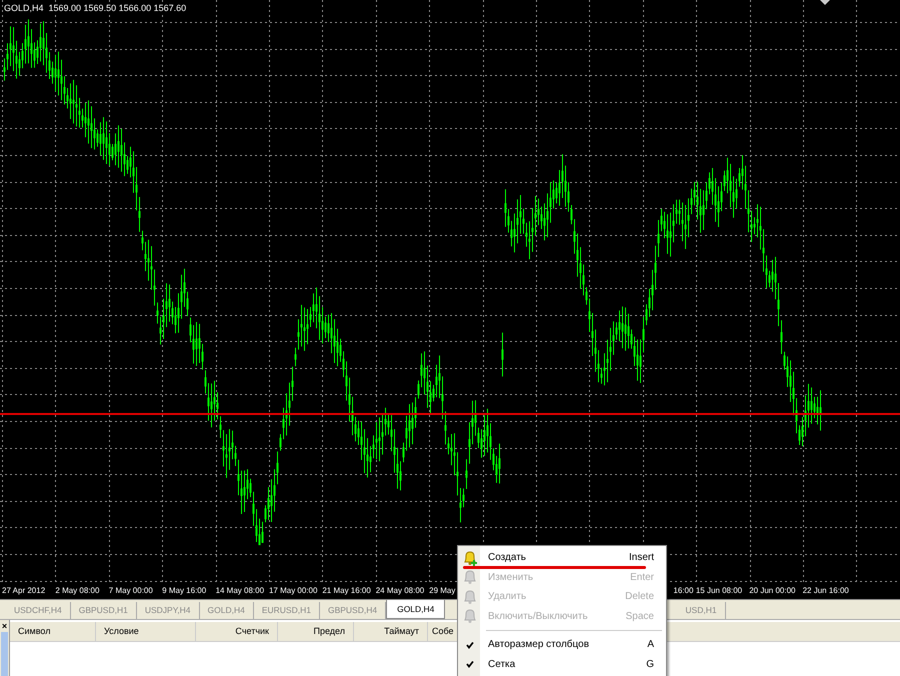 The width and height of the screenshot is (900, 676). I want to click on time-label: 14 May 08:00, so click(241, 591).